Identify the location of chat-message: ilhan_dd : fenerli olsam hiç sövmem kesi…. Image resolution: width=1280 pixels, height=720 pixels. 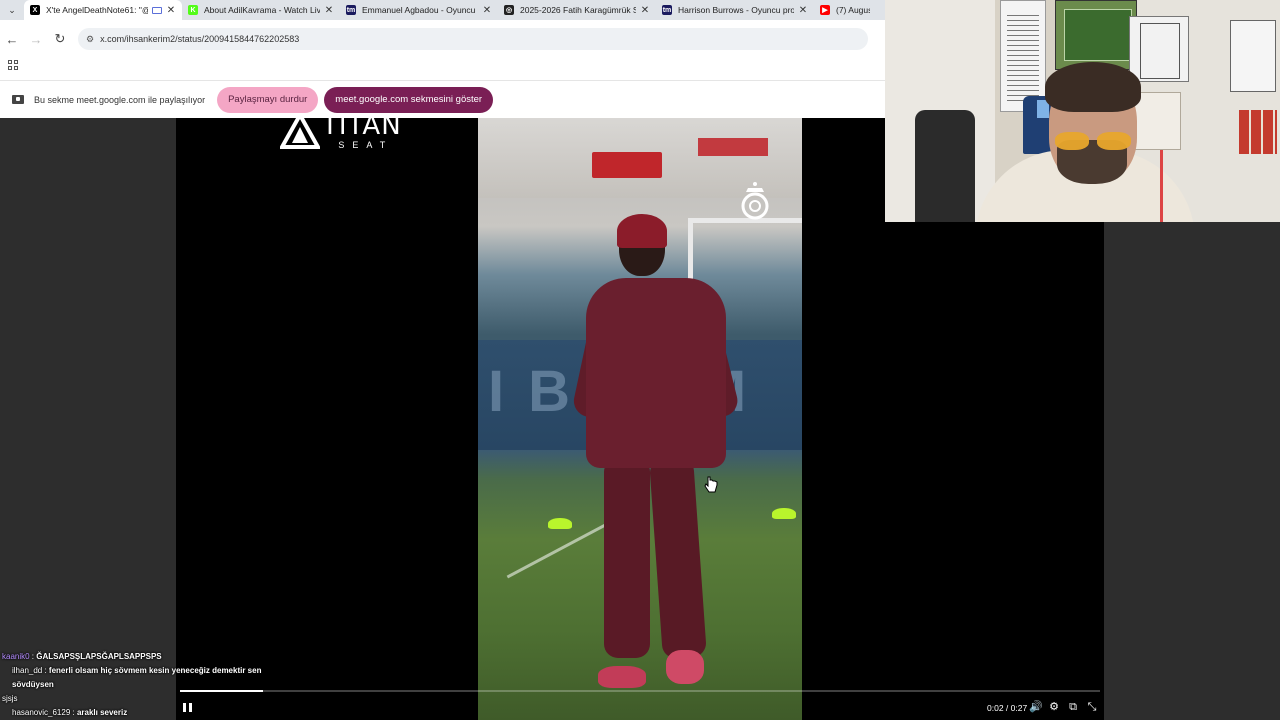
(137, 677).